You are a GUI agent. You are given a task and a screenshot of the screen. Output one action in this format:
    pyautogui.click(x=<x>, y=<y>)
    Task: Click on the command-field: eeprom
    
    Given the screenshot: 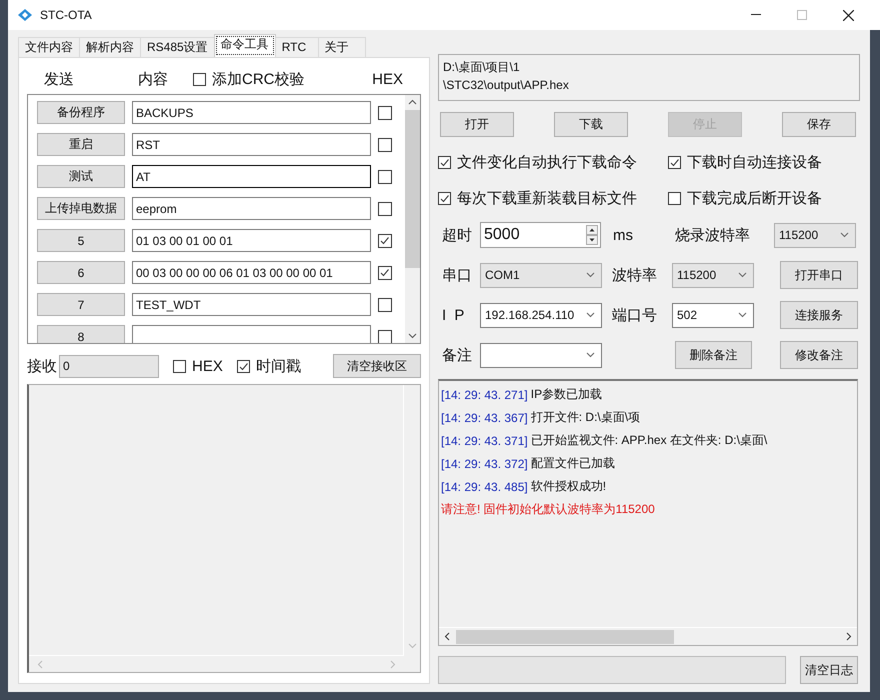 What is the action you would take?
    pyautogui.click(x=251, y=208)
    